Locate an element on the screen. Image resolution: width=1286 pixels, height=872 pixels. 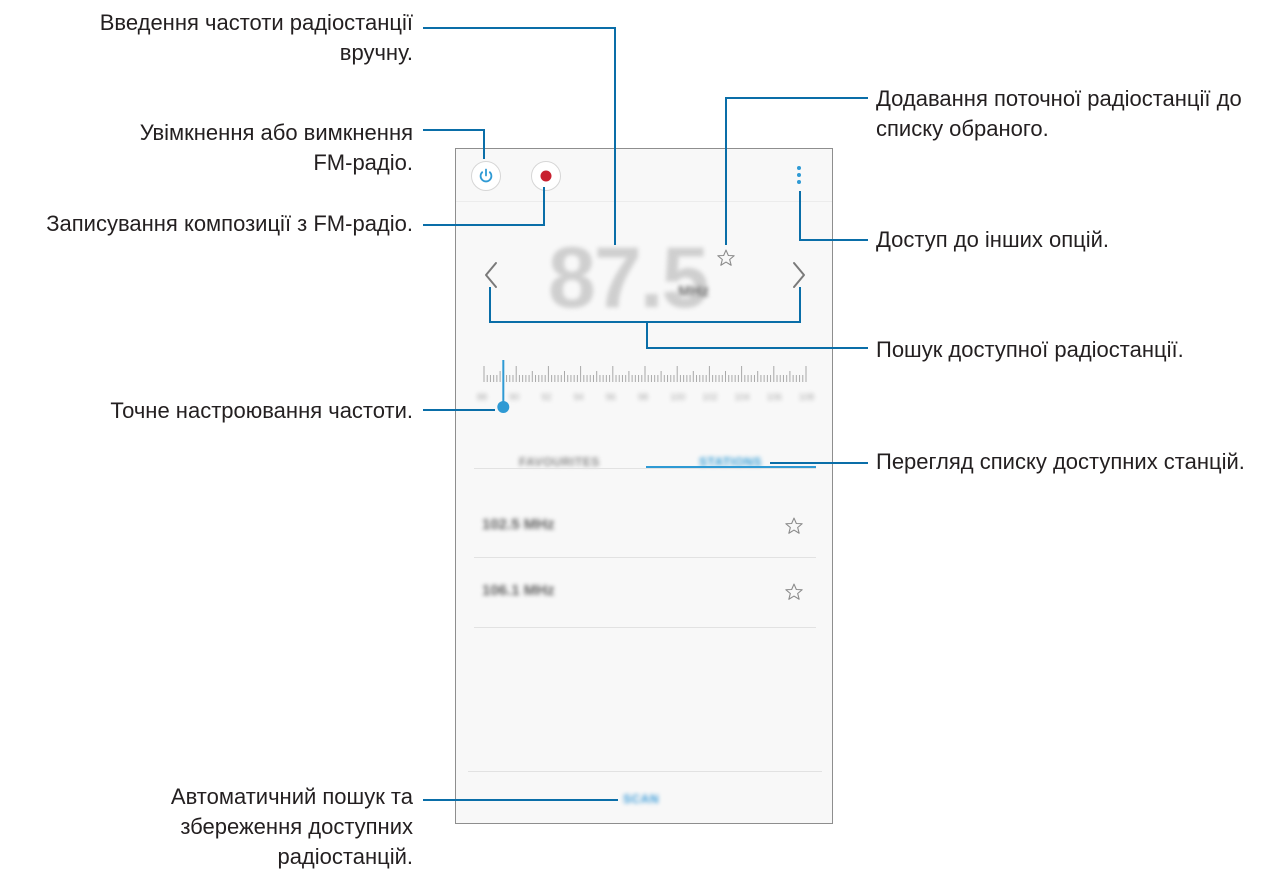
tuning-scale is located at coordinates (645, 389).